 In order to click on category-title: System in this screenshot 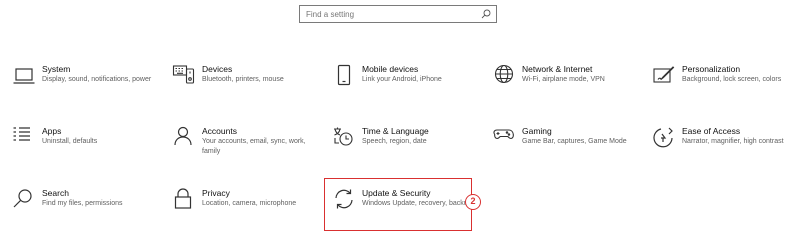, I will do `click(56, 69)`.